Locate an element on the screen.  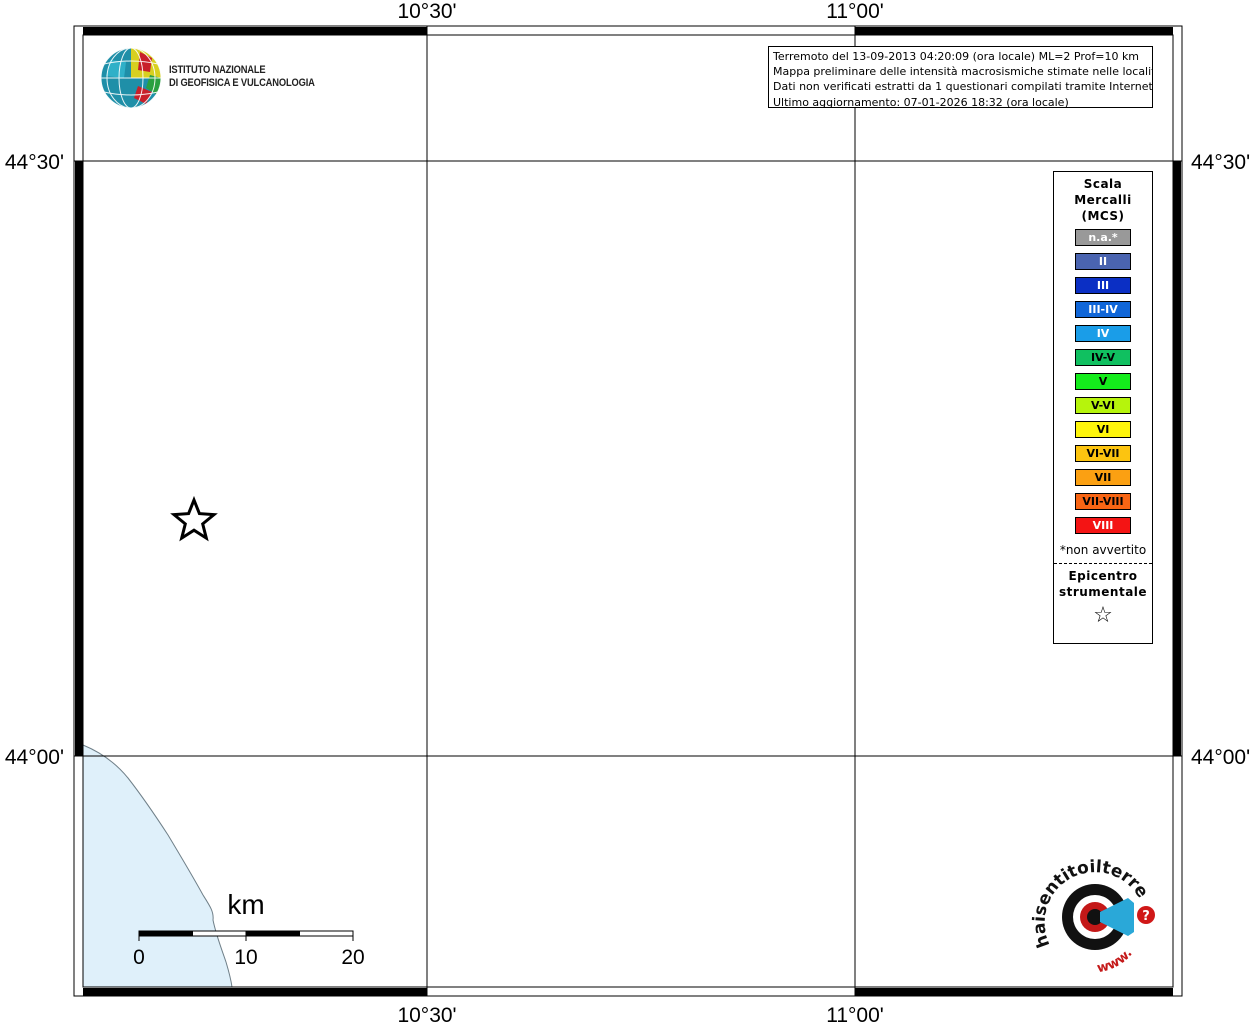
right-lat-label-2: 44°00' is located at coordinates (1220, 757).